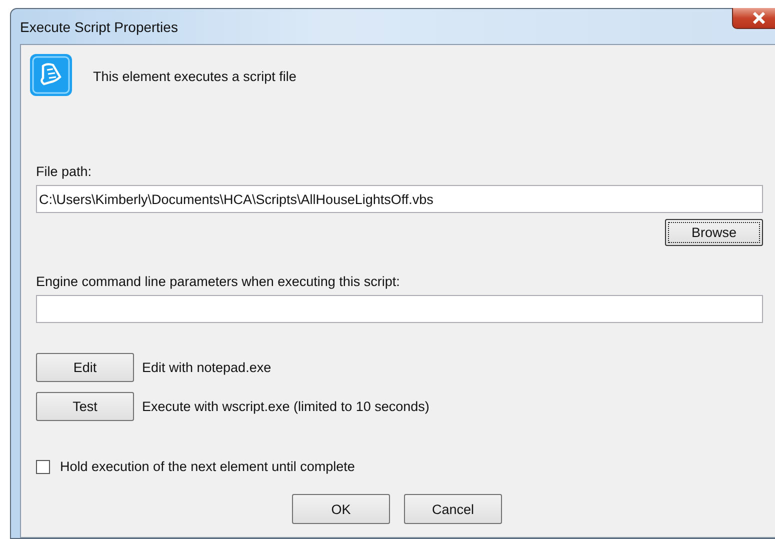 The height and width of the screenshot is (539, 775). Describe the element at coordinates (714, 232) in the screenshot. I see `browse-button: Browse` at that location.